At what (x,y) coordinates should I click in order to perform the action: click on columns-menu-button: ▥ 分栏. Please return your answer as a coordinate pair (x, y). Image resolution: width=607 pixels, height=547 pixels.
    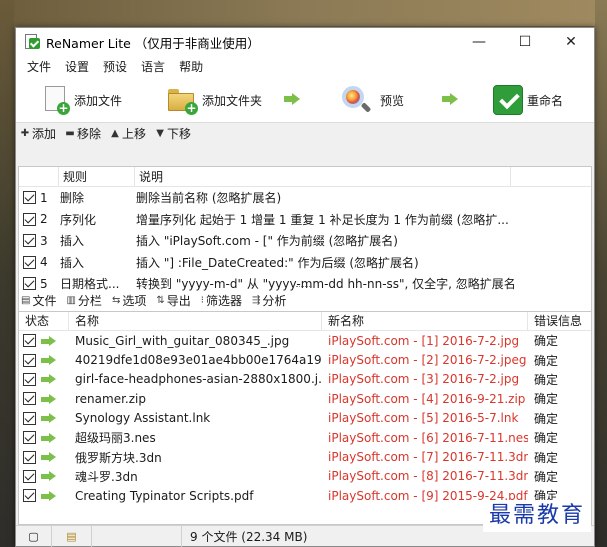
    Looking at the image, I should click on (83, 300).